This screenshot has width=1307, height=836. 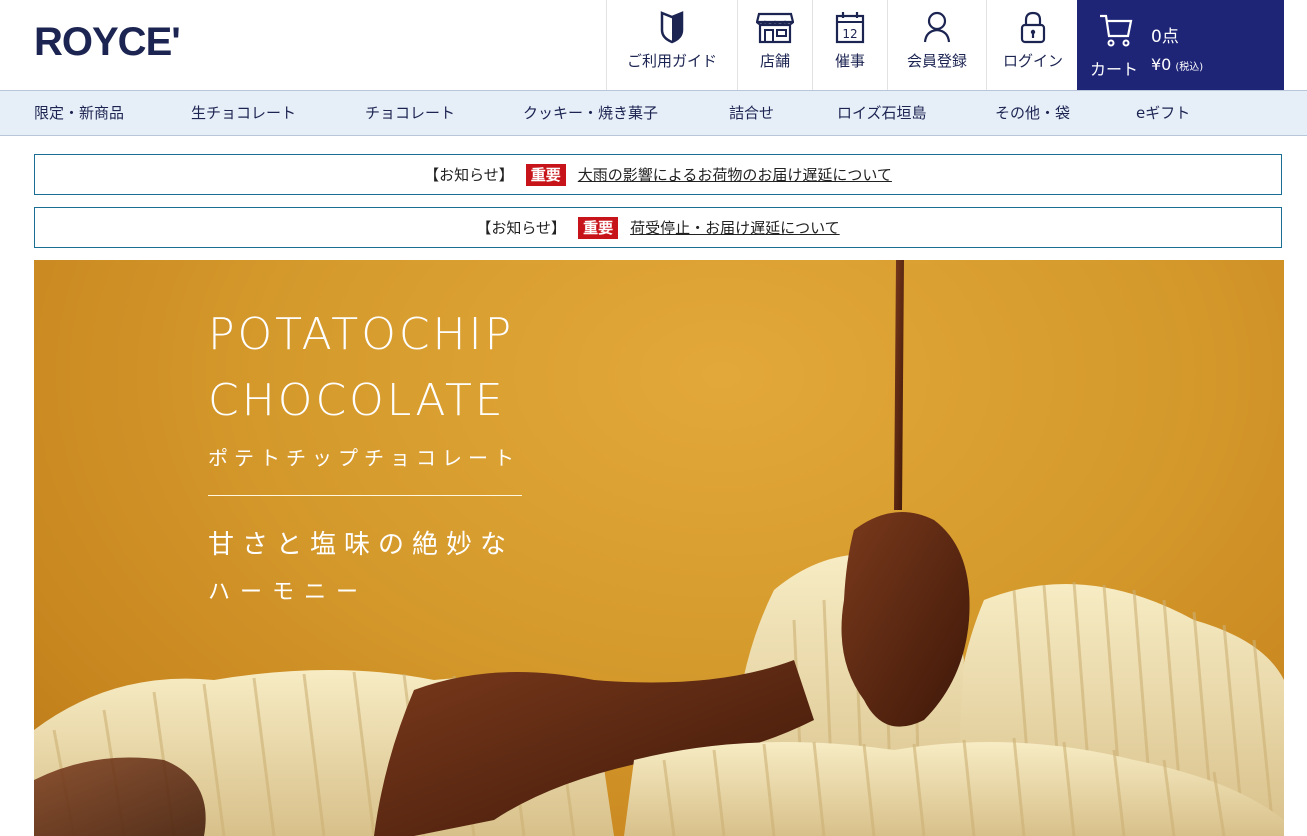 What do you see at coordinates (357, 400) in the screenshot?
I see `hero-title-line2: CHOCOLATE` at bounding box center [357, 400].